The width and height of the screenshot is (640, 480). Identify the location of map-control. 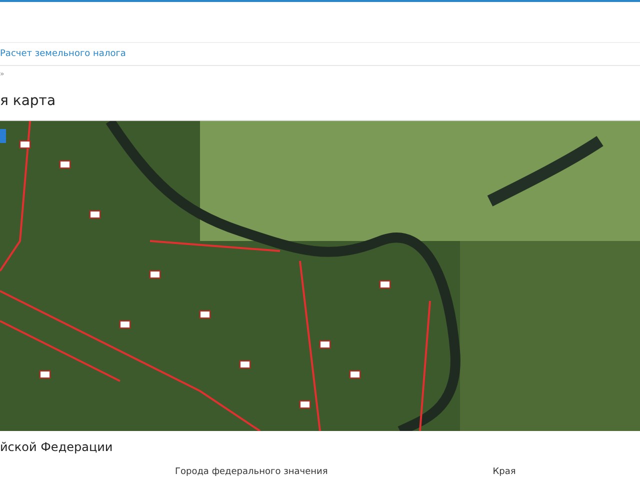
(3, 136).